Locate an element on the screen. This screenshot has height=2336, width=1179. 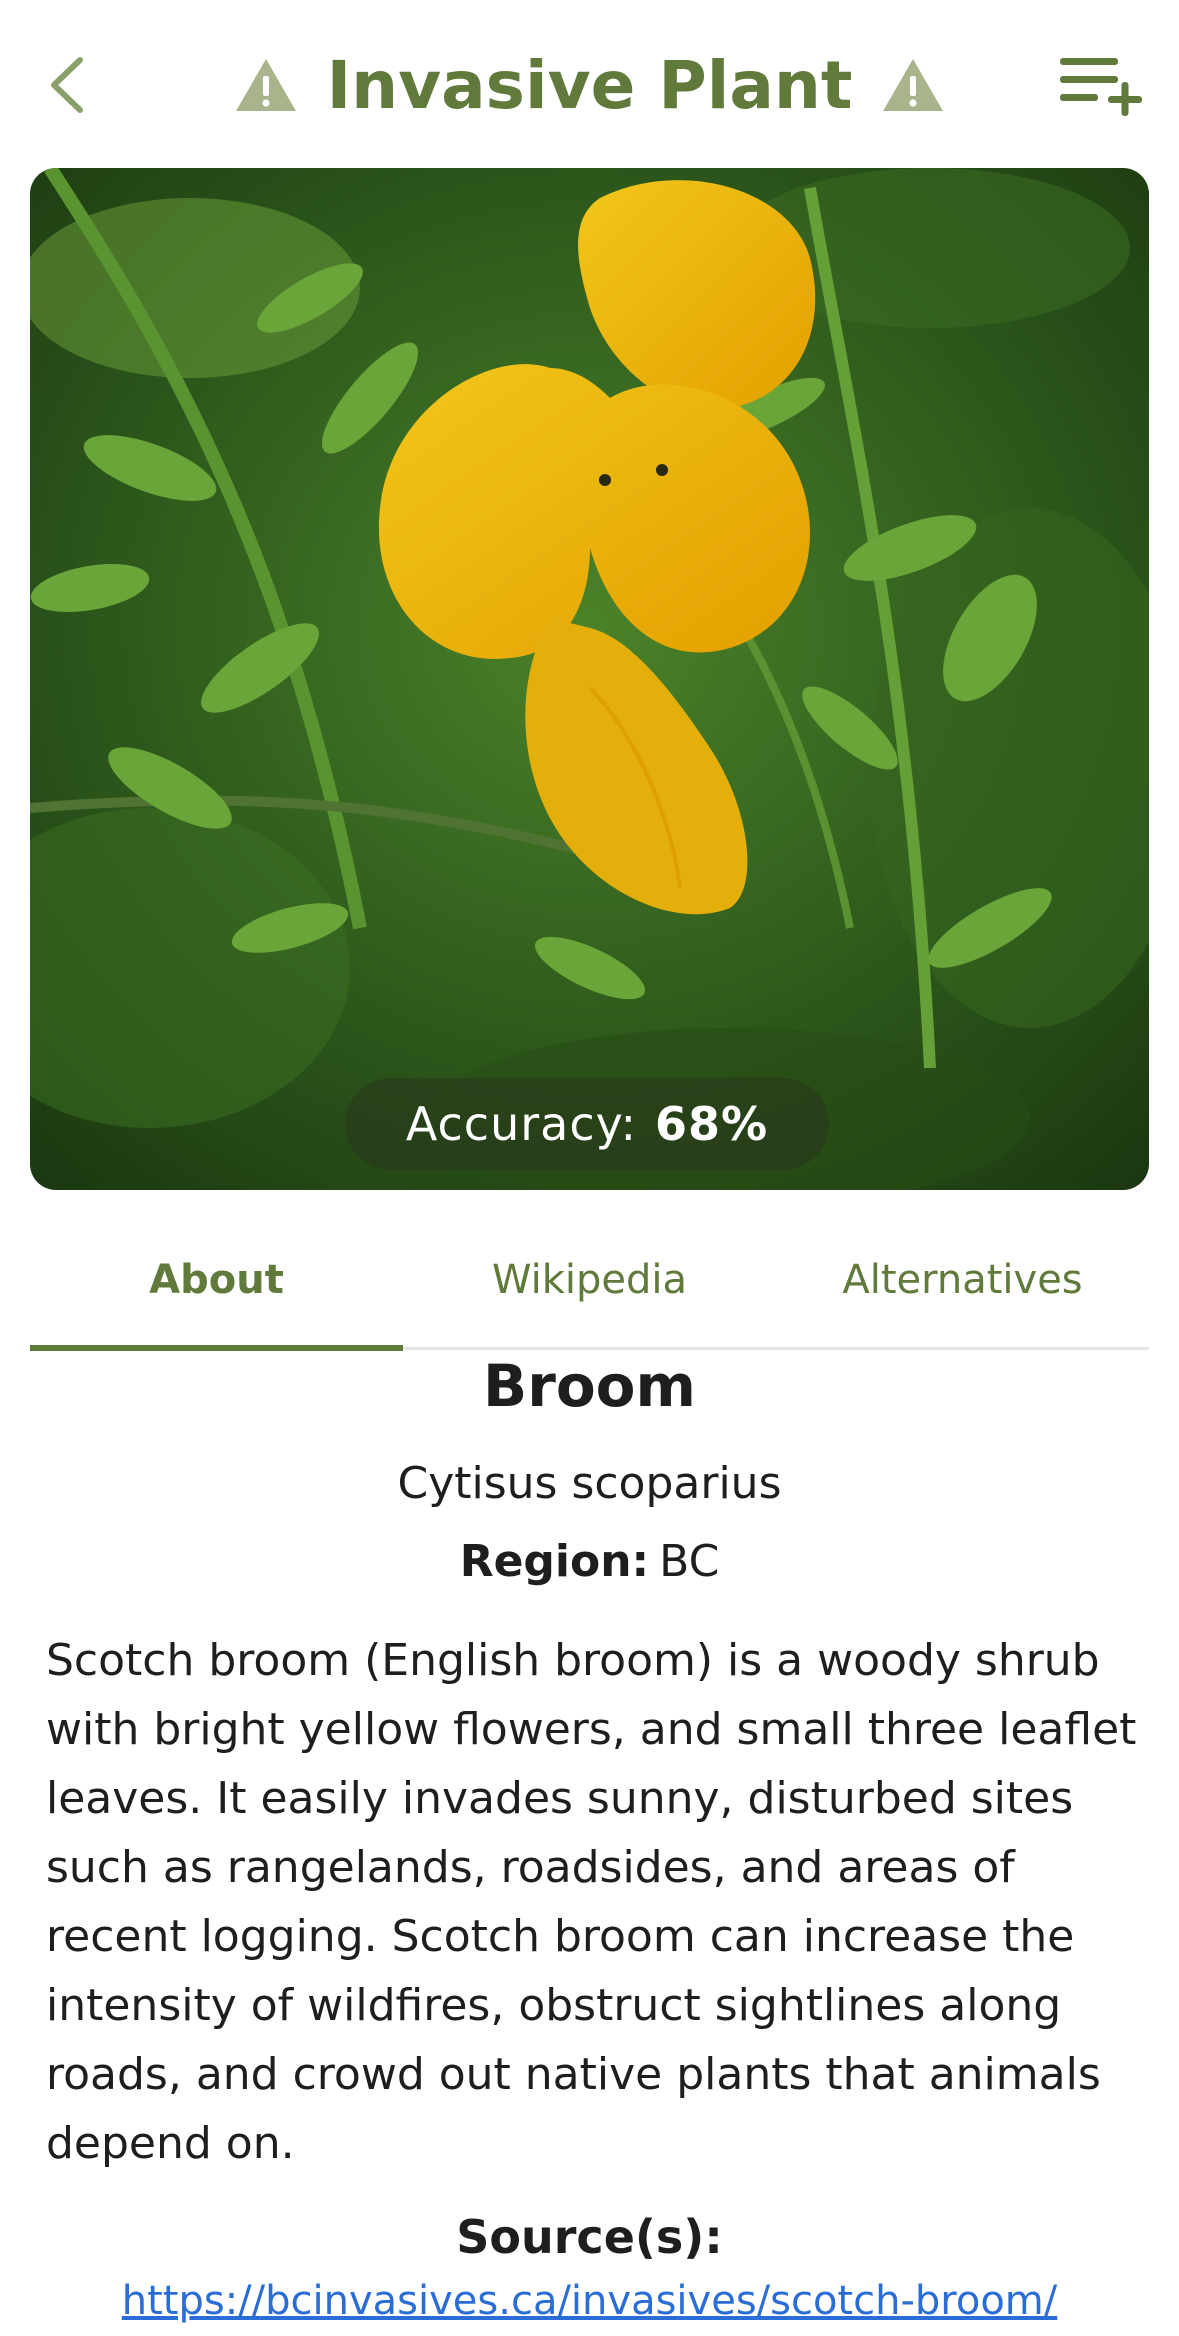
accuracy-badge: Accuracy: 68% is located at coordinates (587, 1124).